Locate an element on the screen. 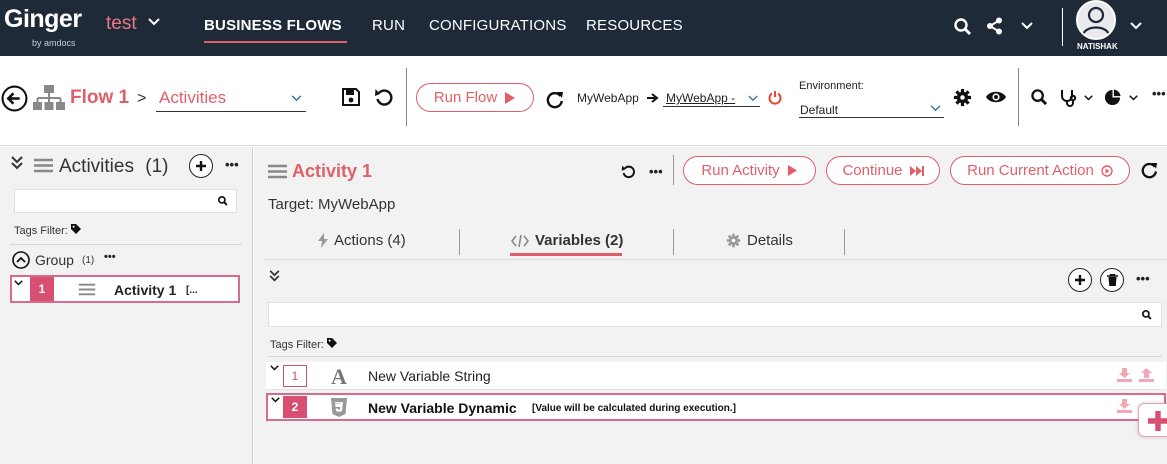 This screenshot has height=464, width=1167. play-icon is located at coordinates (510, 97).